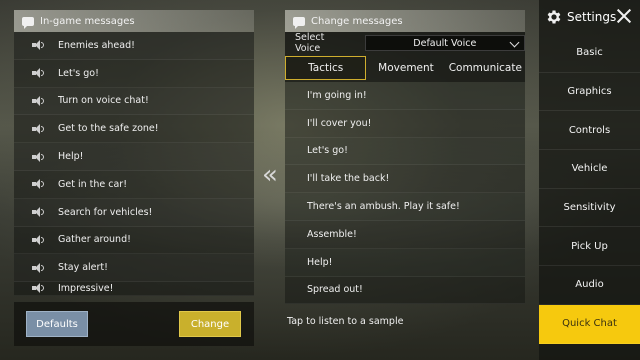  Describe the element at coordinates (134, 289) in the screenshot. I see `in-game-message-item: Impressive!` at that location.